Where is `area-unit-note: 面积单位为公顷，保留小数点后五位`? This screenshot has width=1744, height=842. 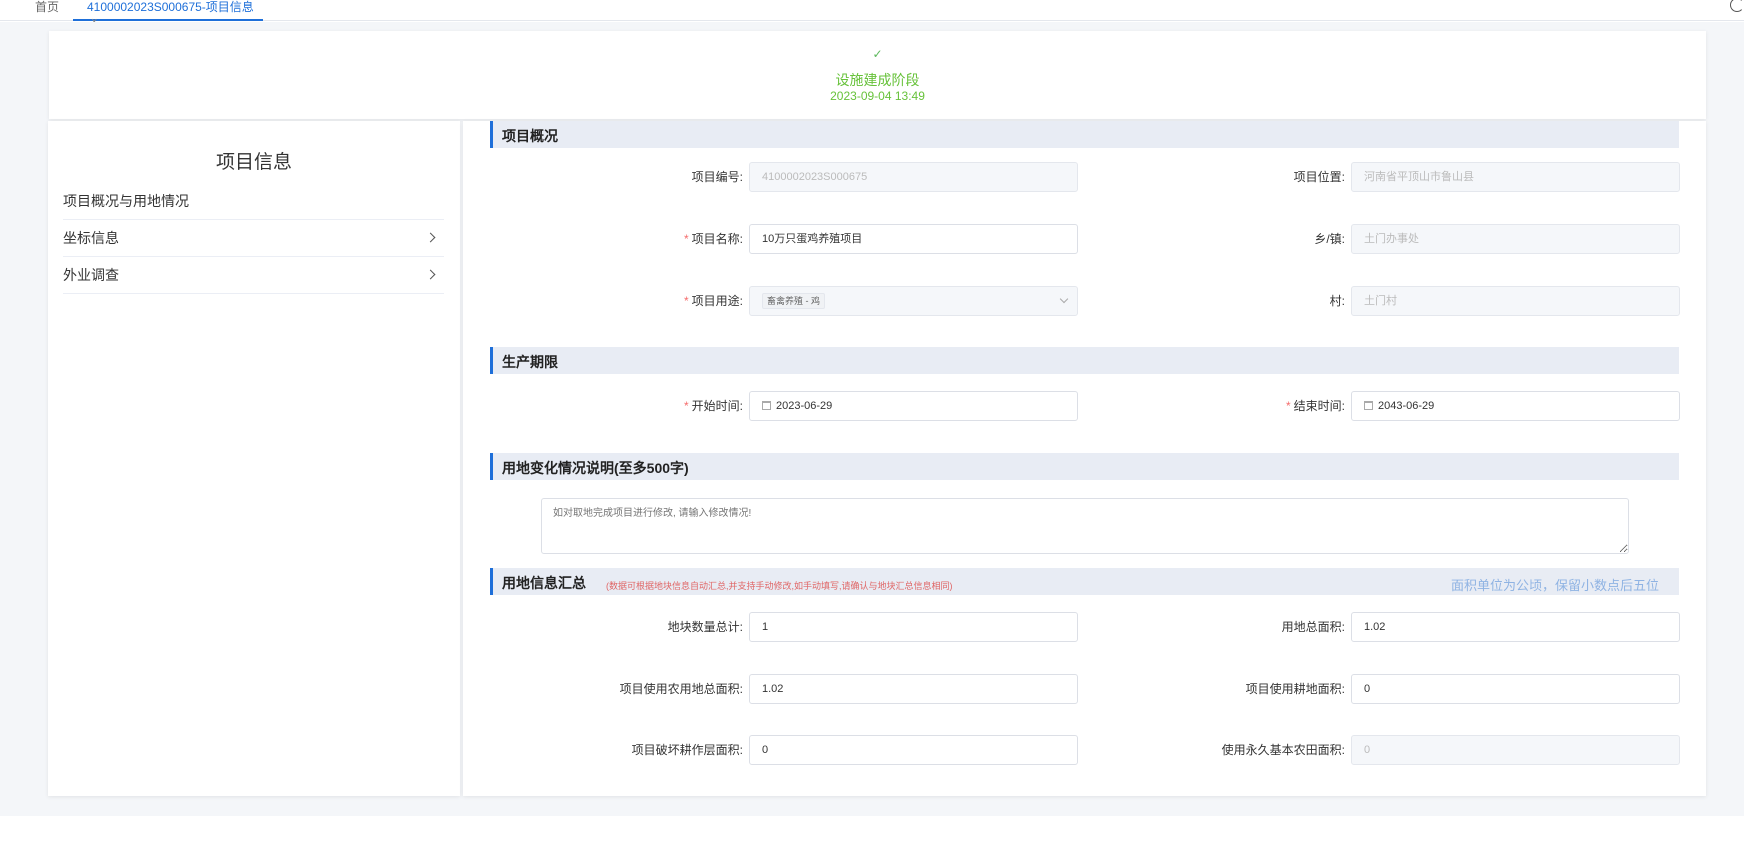 area-unit-note: 面积单位为公顷，保留小数点后五位 is located at coordinates (1554, 585).